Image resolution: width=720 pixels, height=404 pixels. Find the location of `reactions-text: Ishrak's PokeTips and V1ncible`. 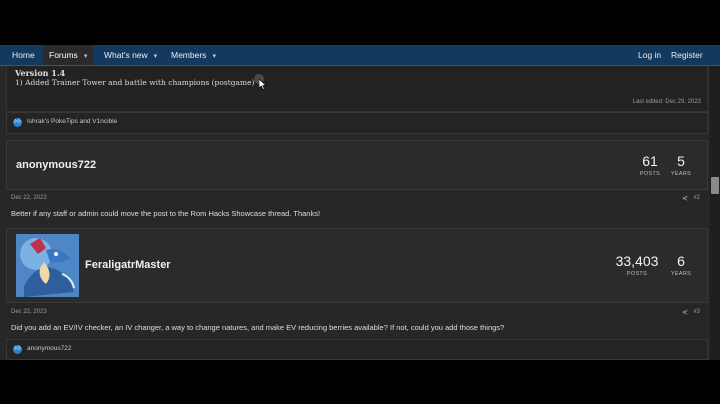

reactions-text: Ishrak's PokeTips and V1ncible is located at coordinates (72, 121).